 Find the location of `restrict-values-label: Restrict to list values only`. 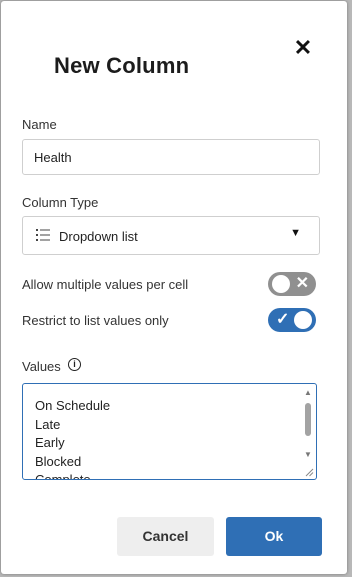

restrict-values-label: Restrict to list values only is located at coordinates (95, 320).